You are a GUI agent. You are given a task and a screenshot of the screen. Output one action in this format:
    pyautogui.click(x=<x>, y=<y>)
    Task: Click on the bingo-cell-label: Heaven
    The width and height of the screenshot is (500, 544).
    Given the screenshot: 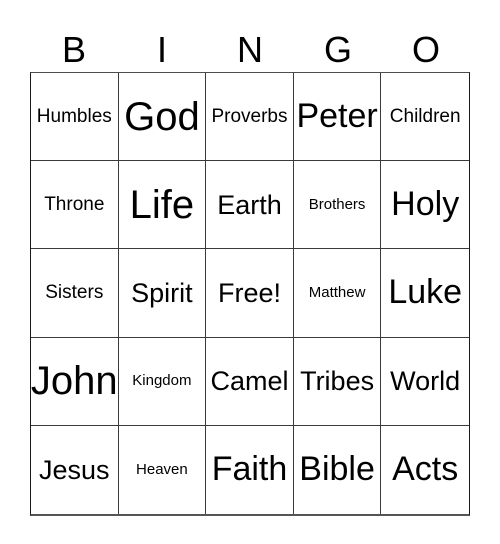 What is the action you would take?
    pyautogui.click(x=162, y=470)
    